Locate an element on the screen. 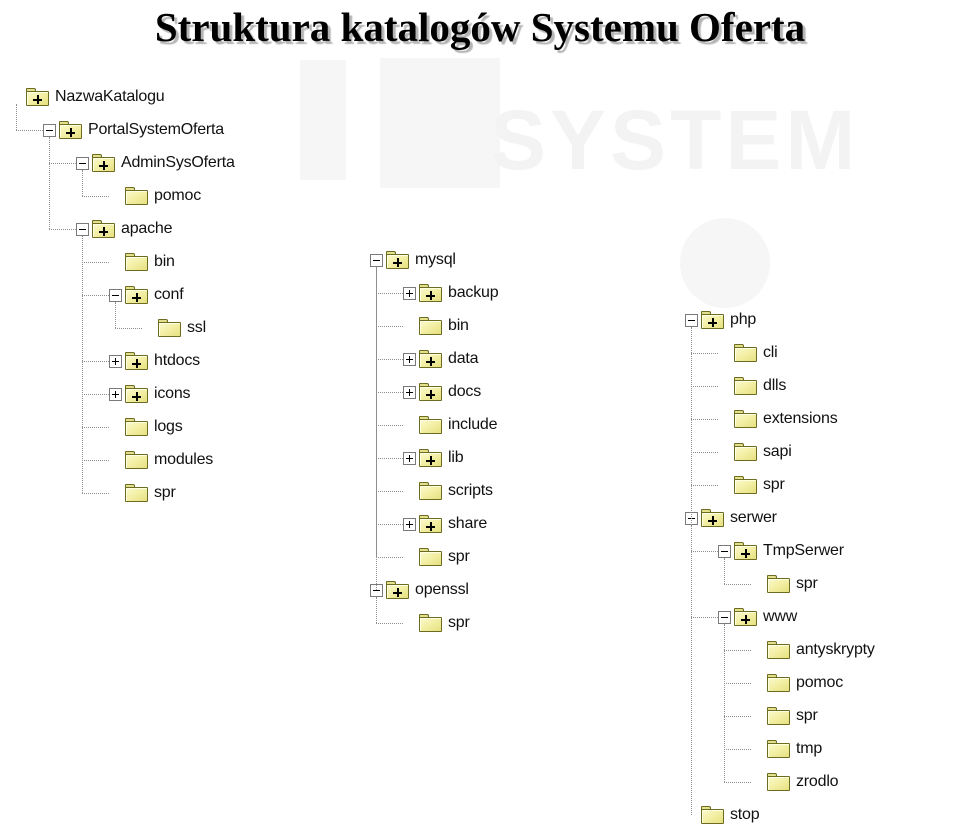  tree-node-share: share is located at coordinates (445, 524).